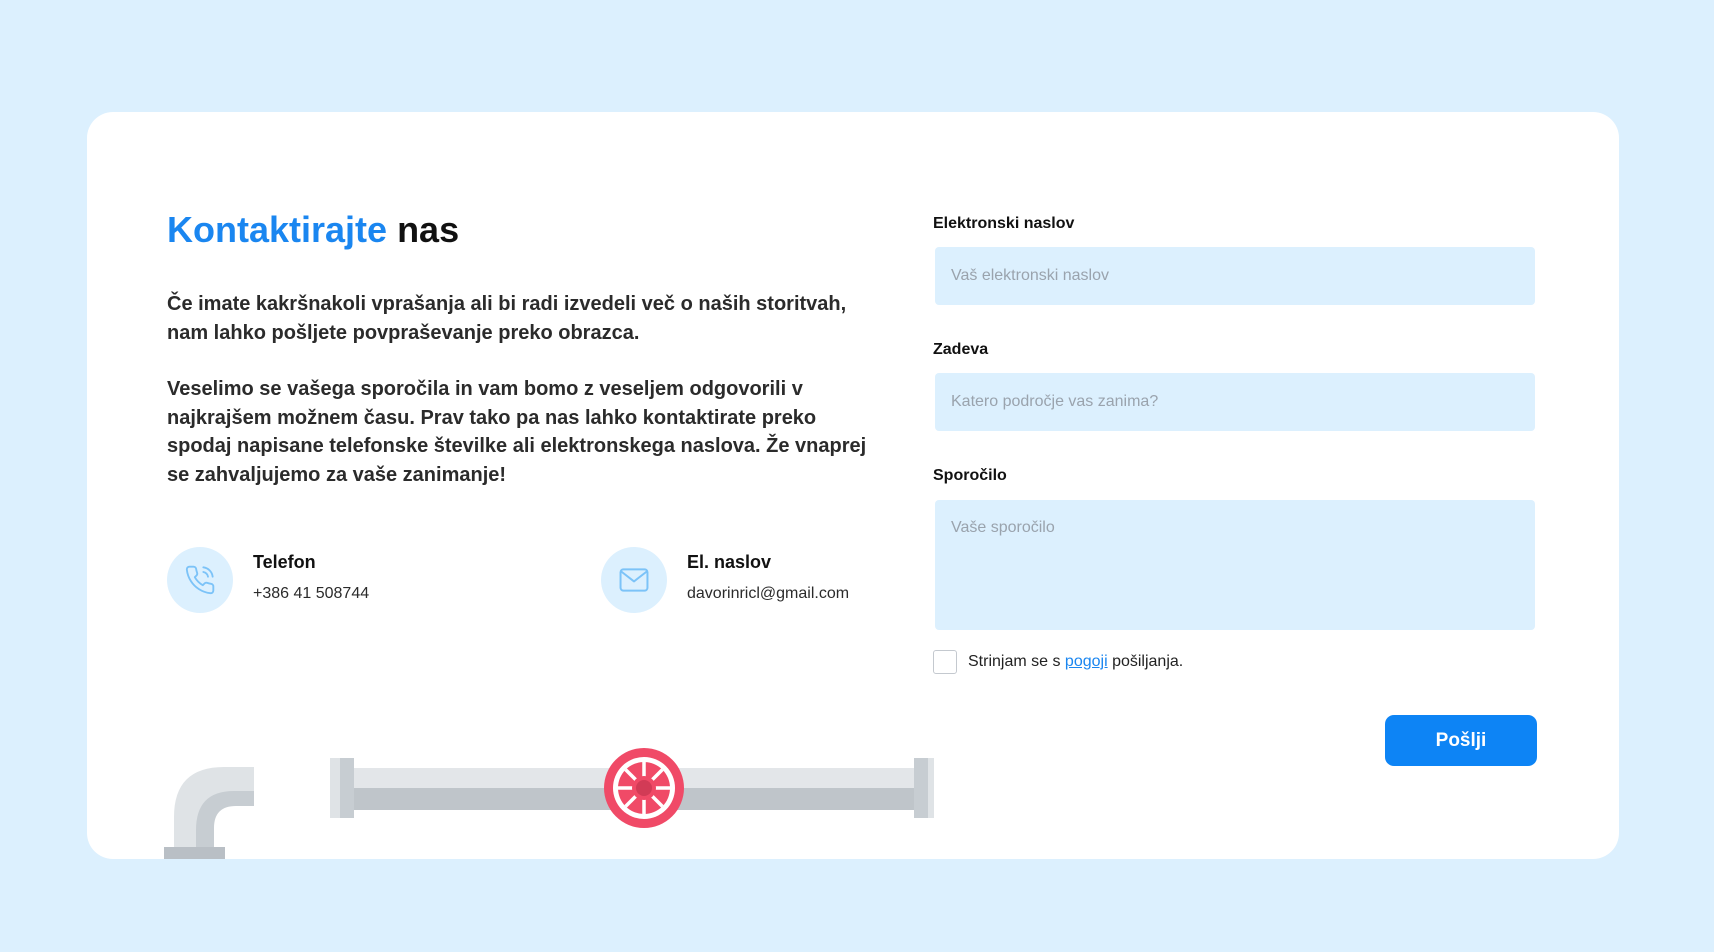 This screenshot has height=952, width=1714. Describe the element at coordinates (311, 594) in the screenshot. I see `contact-phone-value: +386 41 508744` at that location.